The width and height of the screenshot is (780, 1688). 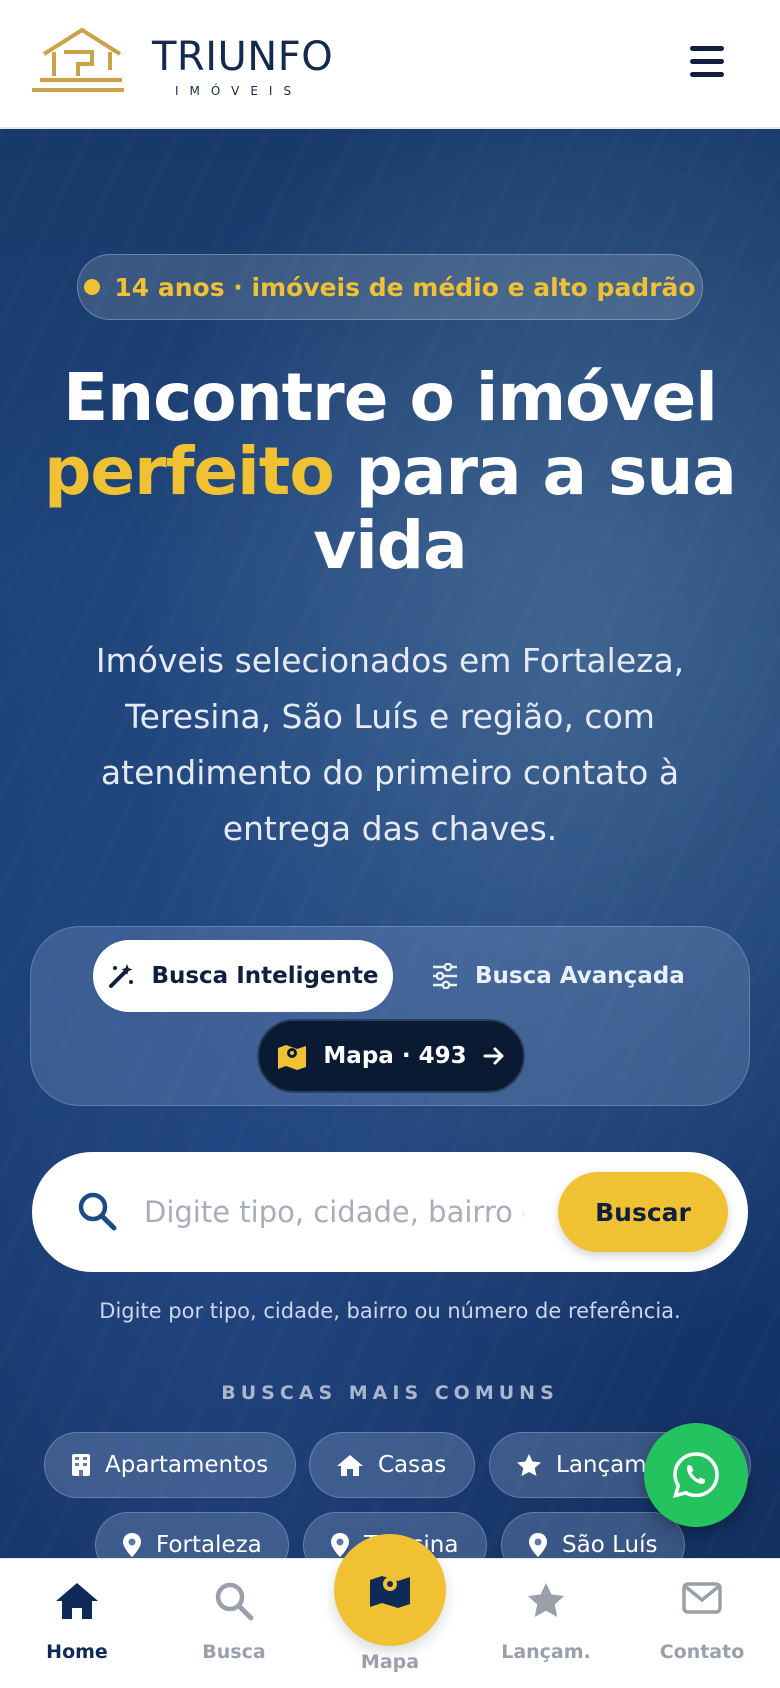 I want to click on chip-fortaleza: Fortaleza, so click(x=192, y=1535).